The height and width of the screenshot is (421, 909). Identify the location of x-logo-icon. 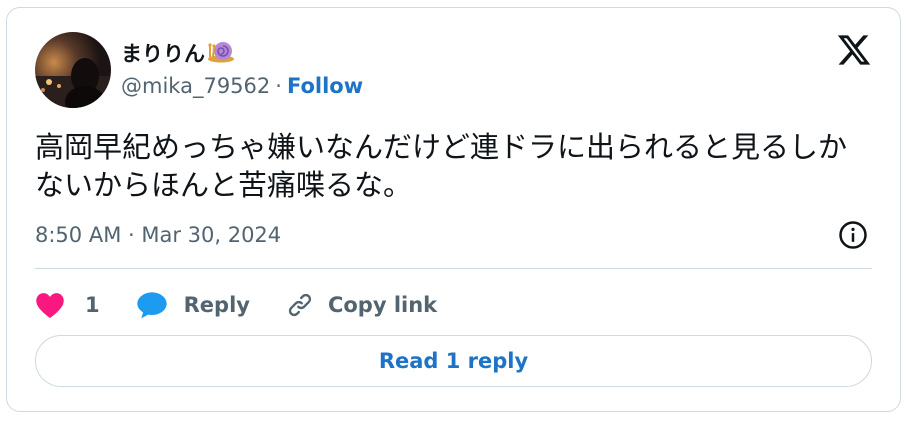
(854, 50).